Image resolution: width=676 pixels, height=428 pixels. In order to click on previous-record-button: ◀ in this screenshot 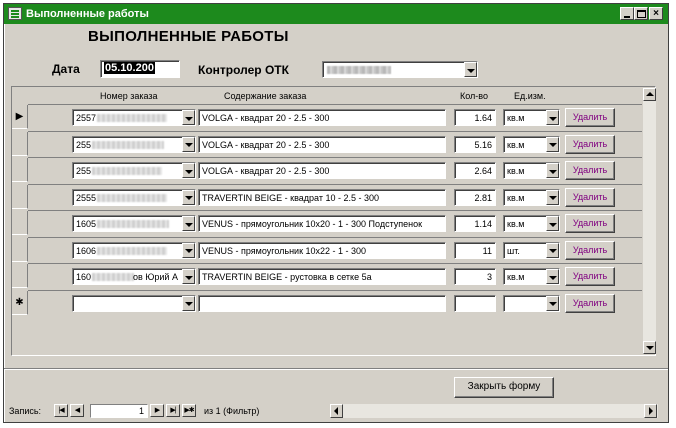, I will do `click(77, 410)`.